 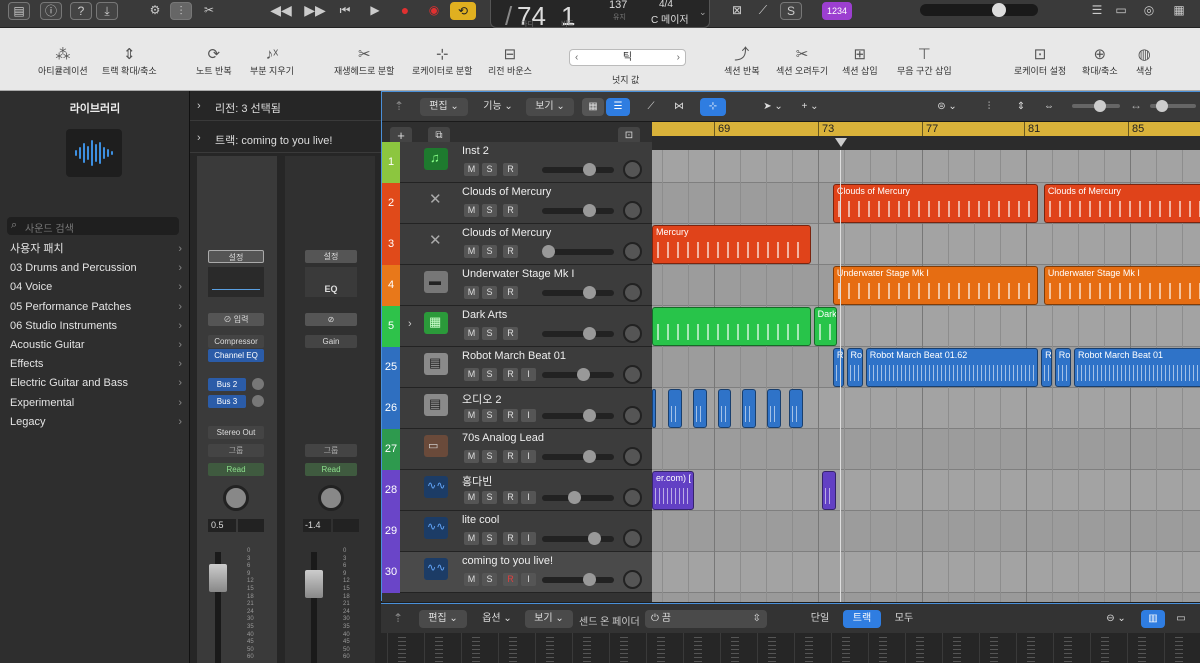 What do you see at coordinates (95, 307) in the screenshot?
I see `library-item: 05 Performance Patches ›` at bounding box center [95, 307].